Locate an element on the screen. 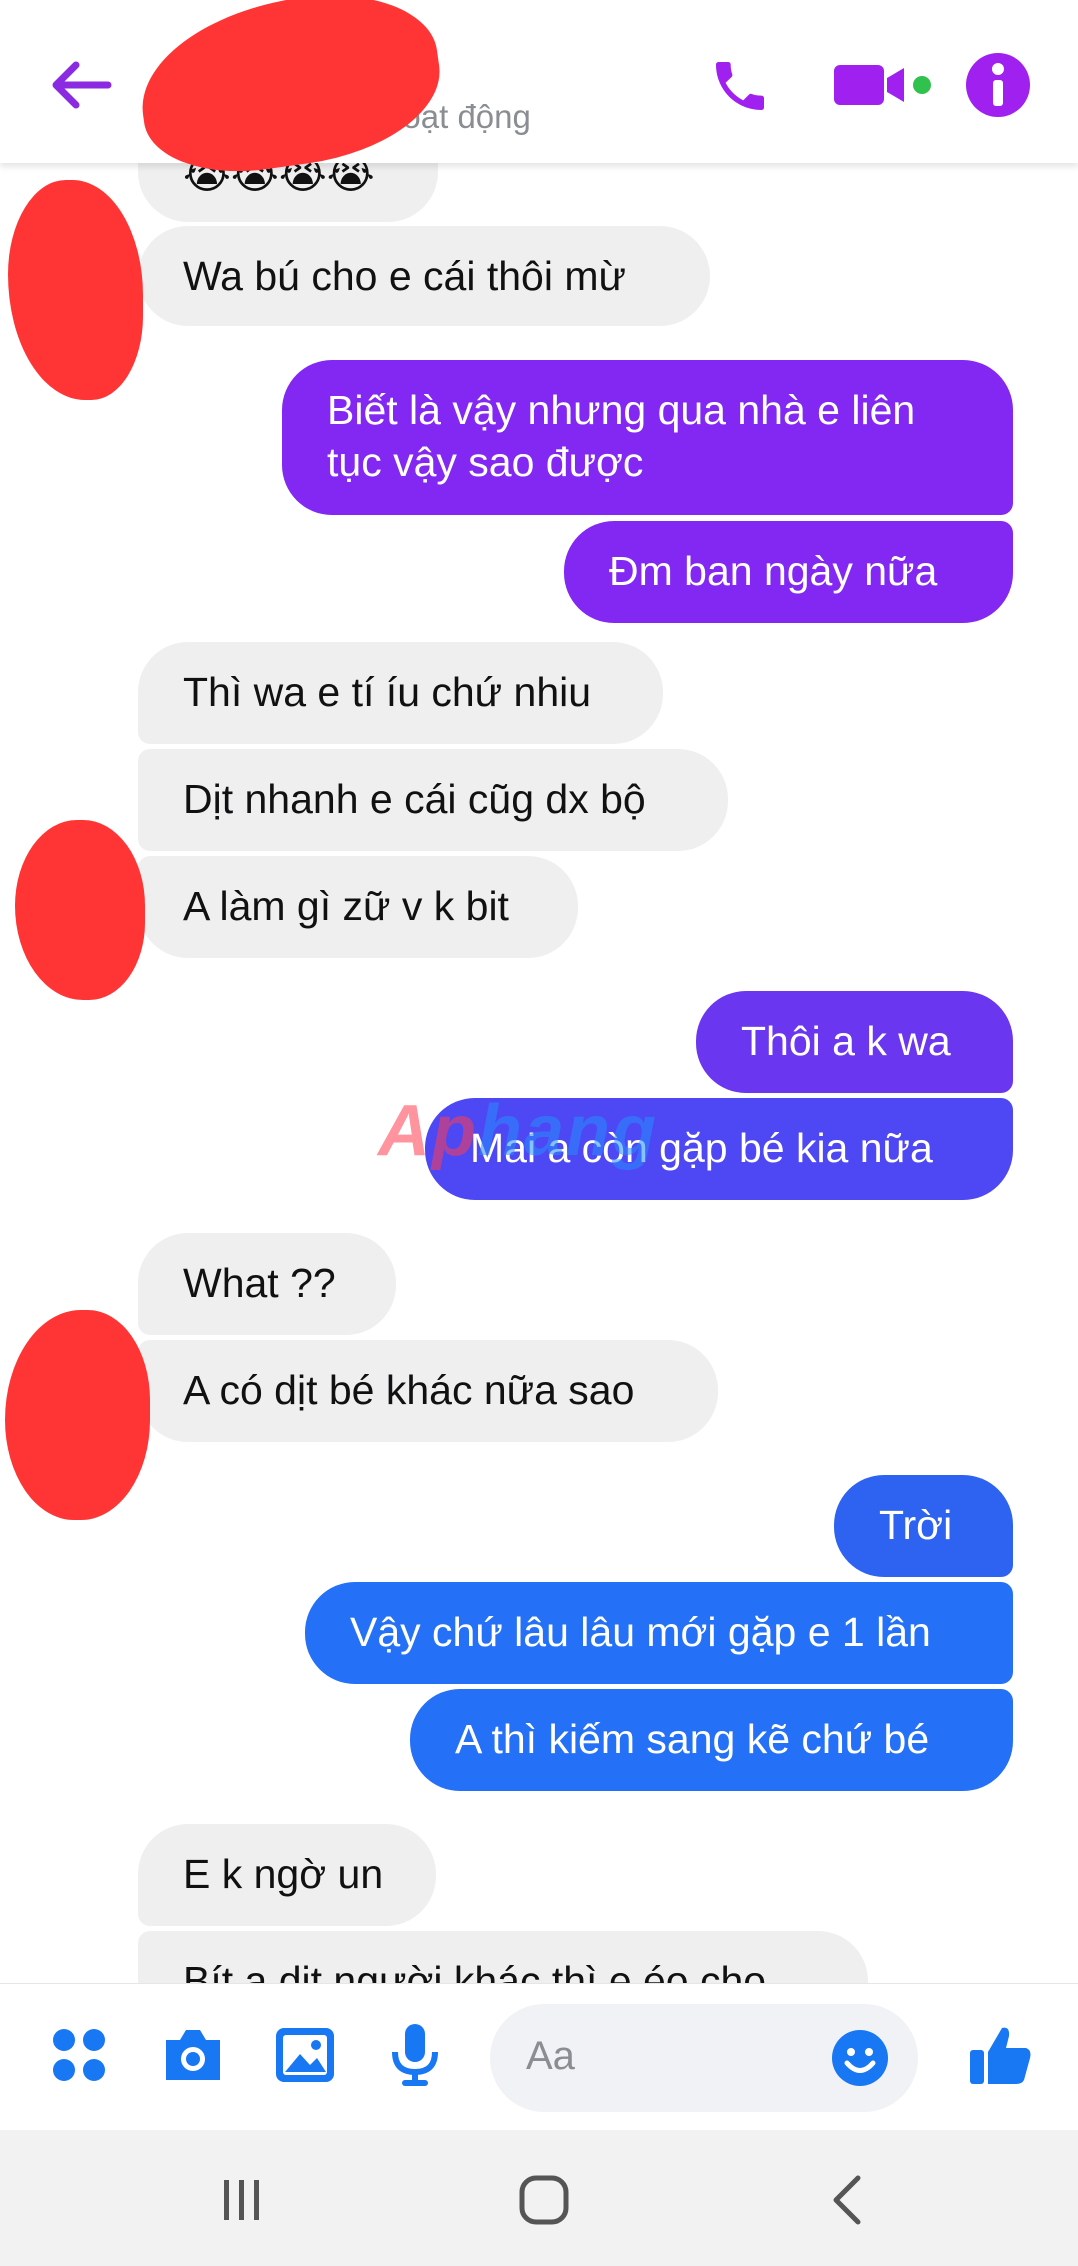 This screenshot has width=1078, height=2266. message-text: Thôi a k wa is located at coordinates (846, 1041).